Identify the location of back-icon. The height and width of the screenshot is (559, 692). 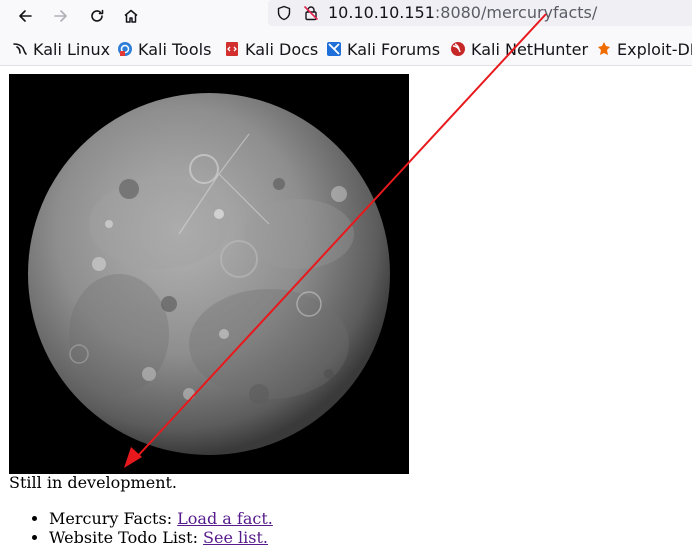
(25, 16).